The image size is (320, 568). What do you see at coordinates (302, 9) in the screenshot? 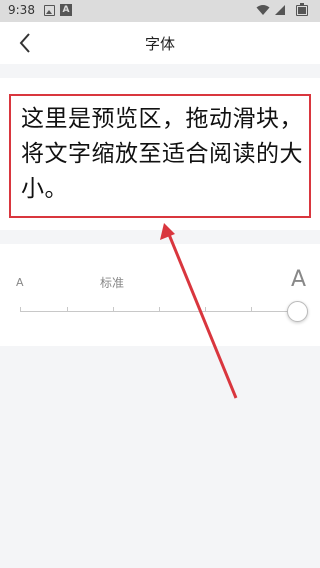
I see `battery-icon` at bounding box center [302, 9].